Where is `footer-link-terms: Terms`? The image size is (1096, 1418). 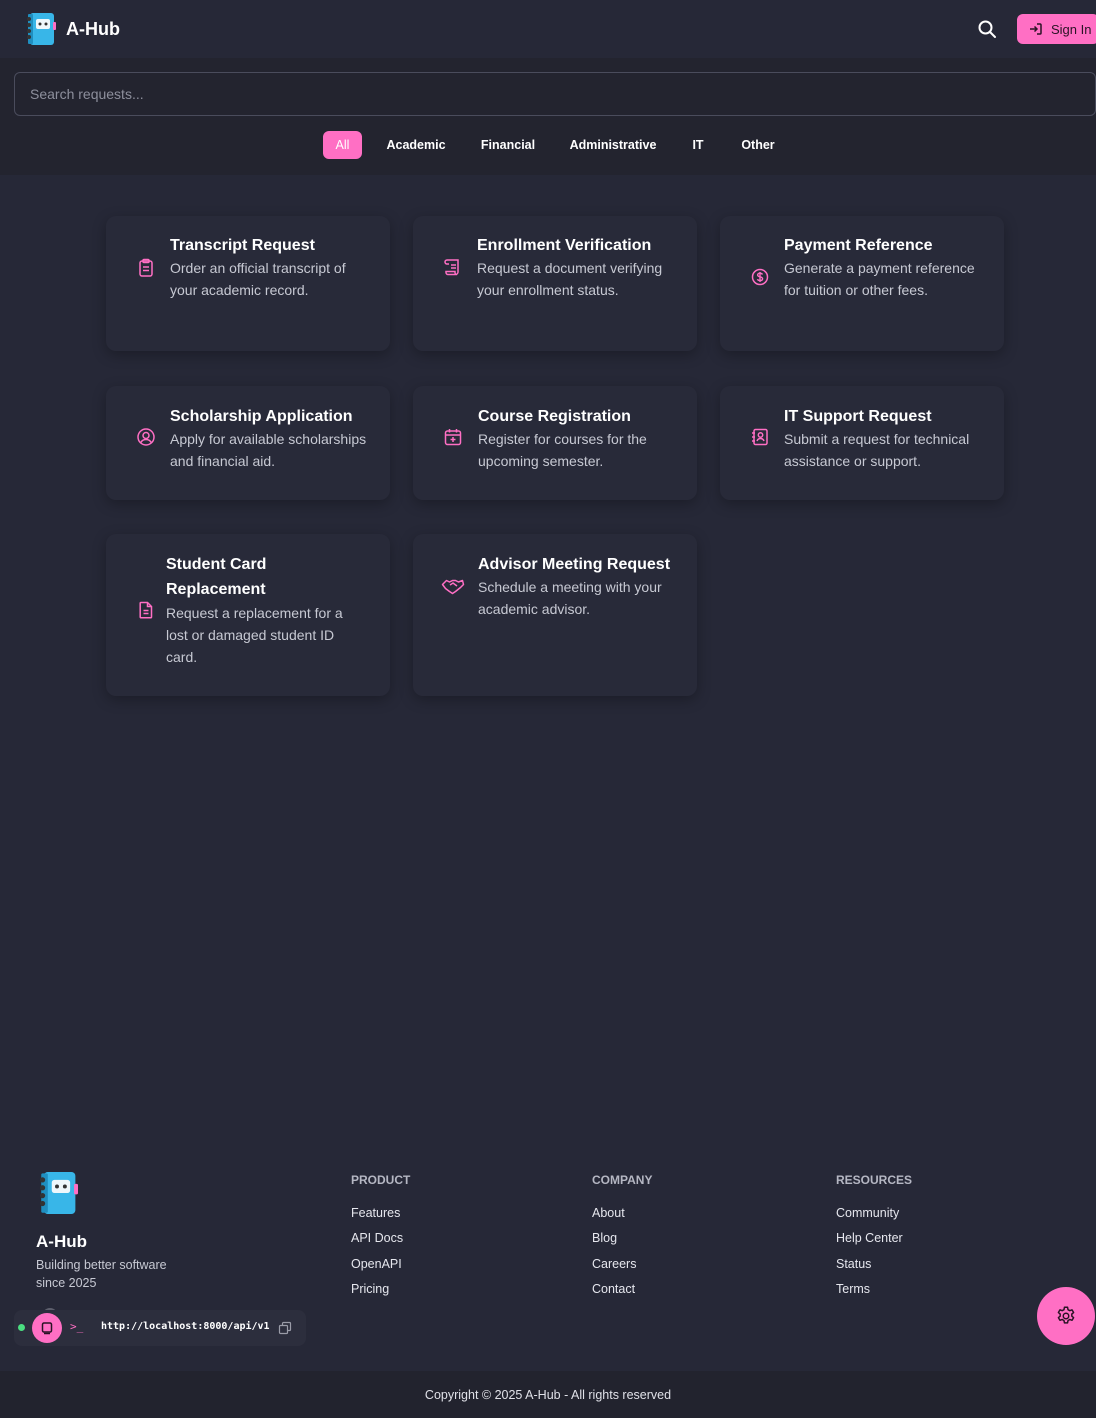
footer-link-terms: Terms is located at coordinates (853, 1289).